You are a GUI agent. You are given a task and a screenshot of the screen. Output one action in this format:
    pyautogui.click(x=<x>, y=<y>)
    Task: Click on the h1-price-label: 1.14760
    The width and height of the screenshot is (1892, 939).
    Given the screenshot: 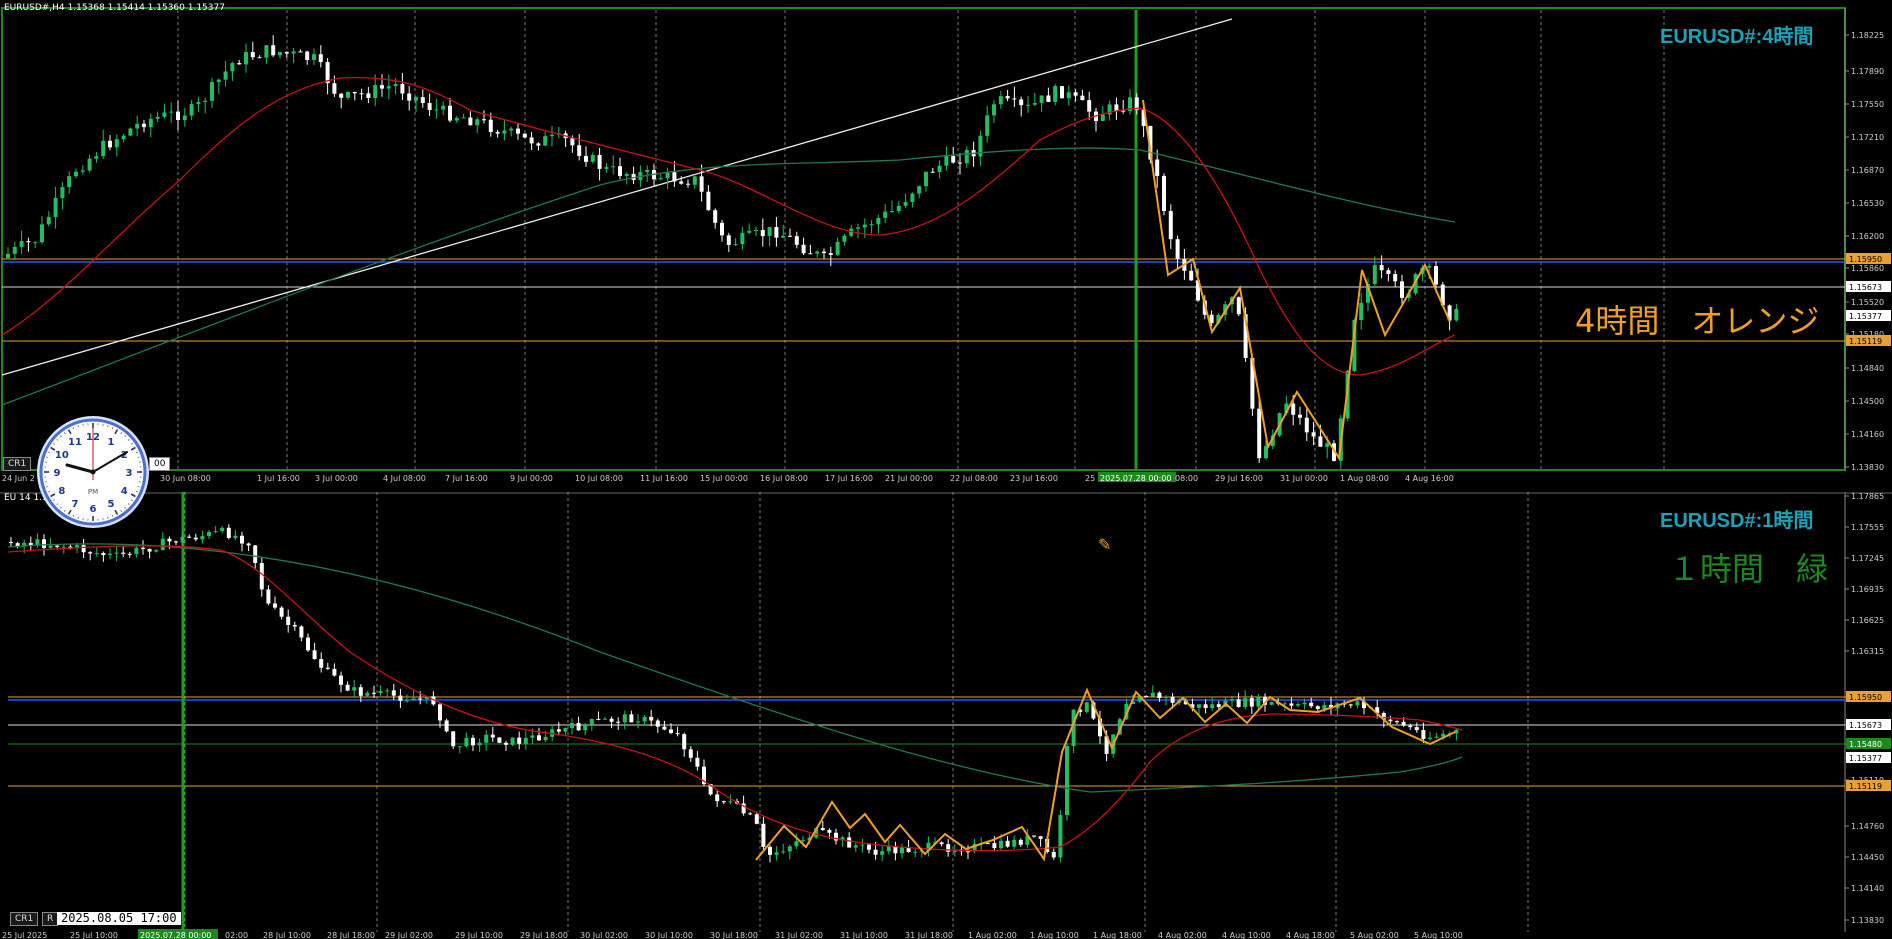 What is the action you would take?
    pyautogui.click(x=1867, y=826)
    